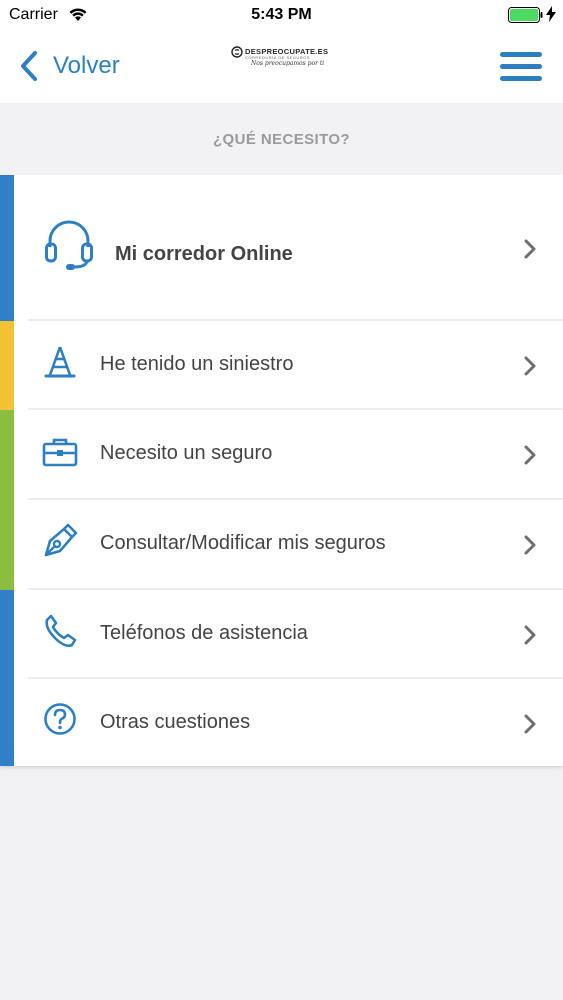  Describe the element at coordinates (186, 453) in the screenshot. I see `list-item-label: Necesito un seguro` at that location.